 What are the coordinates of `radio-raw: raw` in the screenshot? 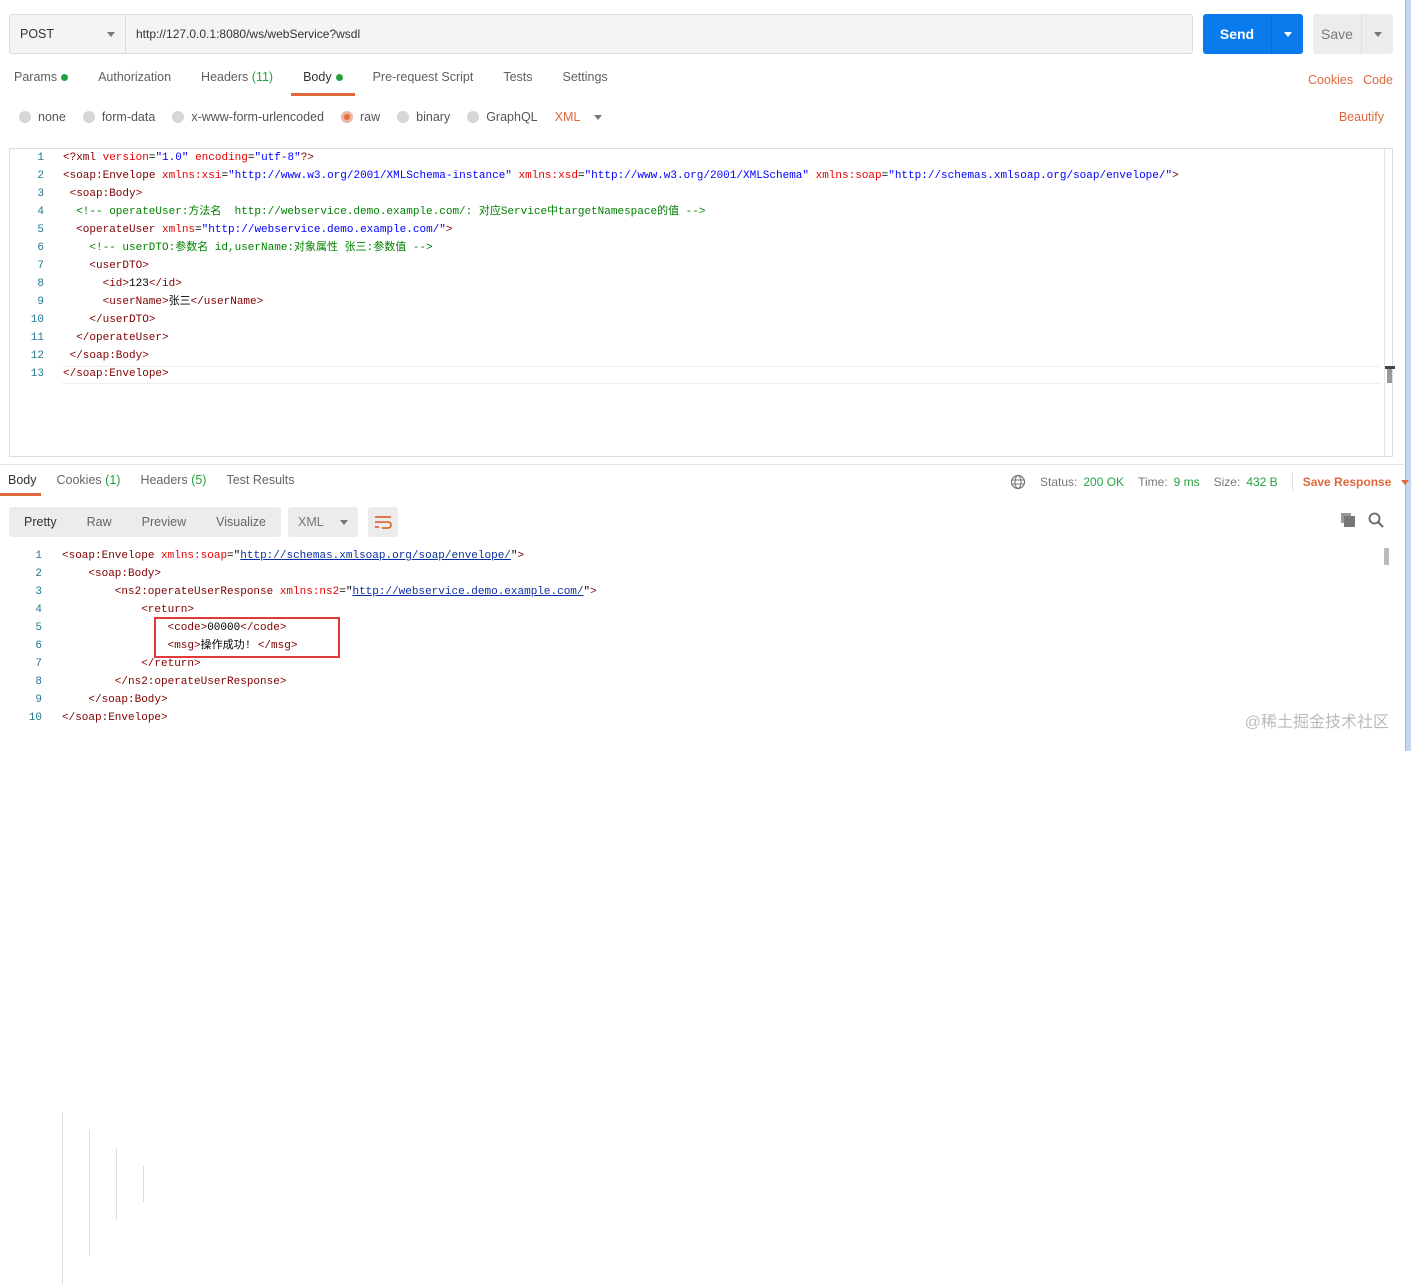 It's located at (360, 117).